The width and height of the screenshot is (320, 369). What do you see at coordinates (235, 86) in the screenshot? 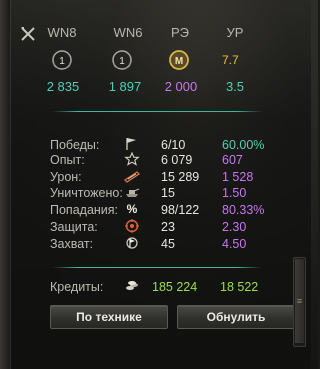
I see `rating-value-ur: 3.5` at bounding box center [235, 86].